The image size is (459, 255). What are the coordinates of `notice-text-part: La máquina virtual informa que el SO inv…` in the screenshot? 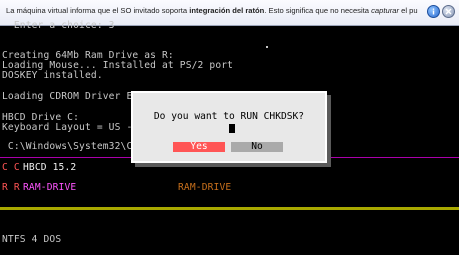 It's located at (98, 10).